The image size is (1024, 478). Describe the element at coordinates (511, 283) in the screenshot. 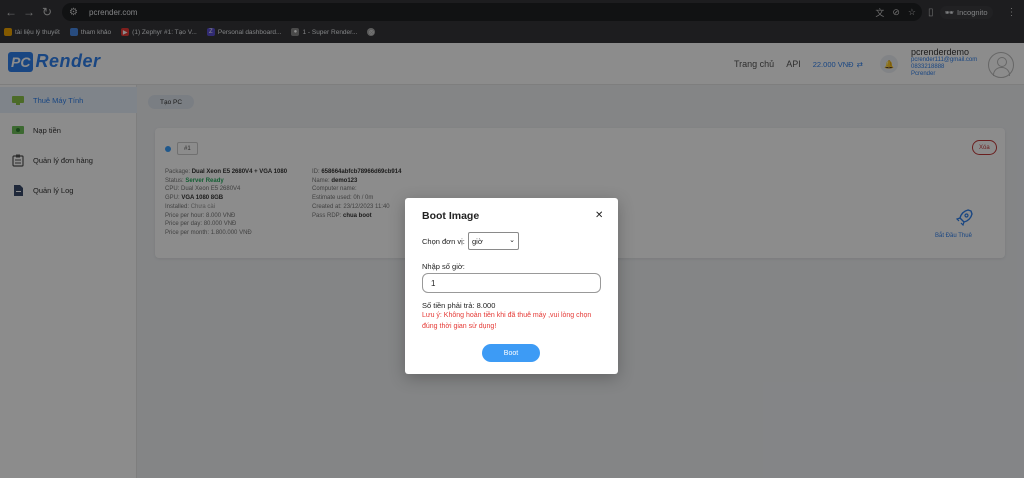

I see `hours-input: 1` at that location.